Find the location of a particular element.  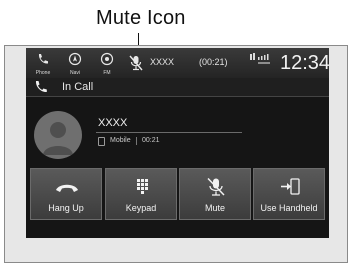

signal-bluetooth-icon is located at coordinates (260, 58).